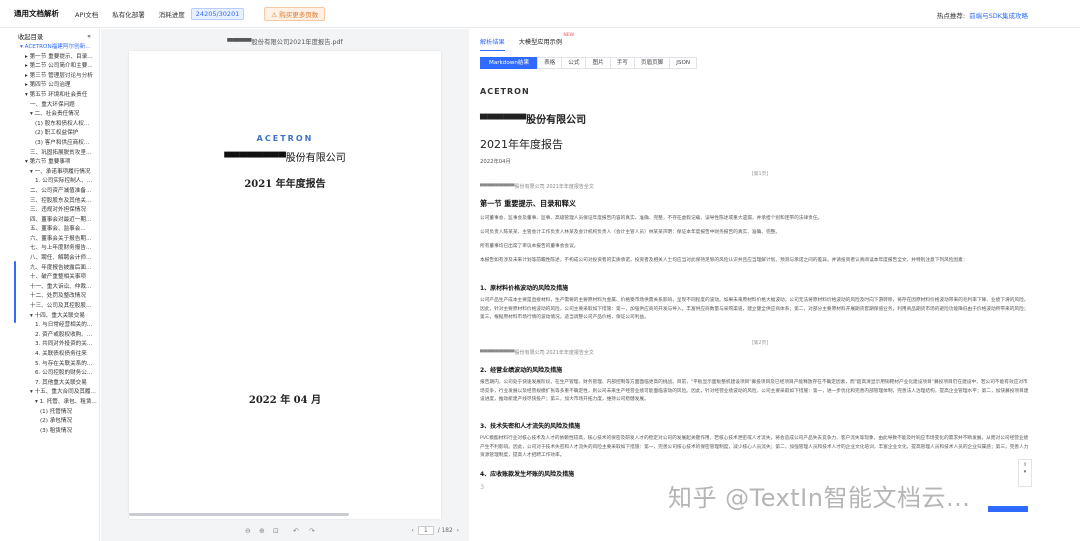  Describe the element at coordinates (49, 106) in the screenshot. I see `toc-item: 一、重大环保问题` at that location.